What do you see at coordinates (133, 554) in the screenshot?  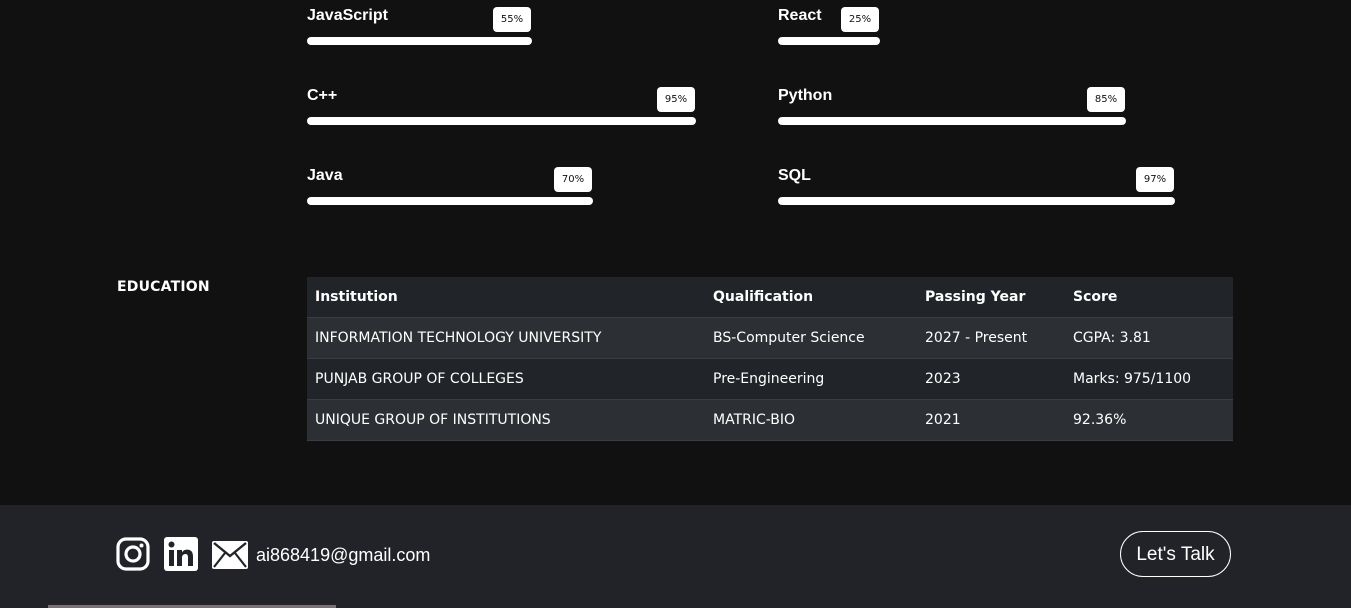 I see `instagram-icon` at bounding box center [133, 554].